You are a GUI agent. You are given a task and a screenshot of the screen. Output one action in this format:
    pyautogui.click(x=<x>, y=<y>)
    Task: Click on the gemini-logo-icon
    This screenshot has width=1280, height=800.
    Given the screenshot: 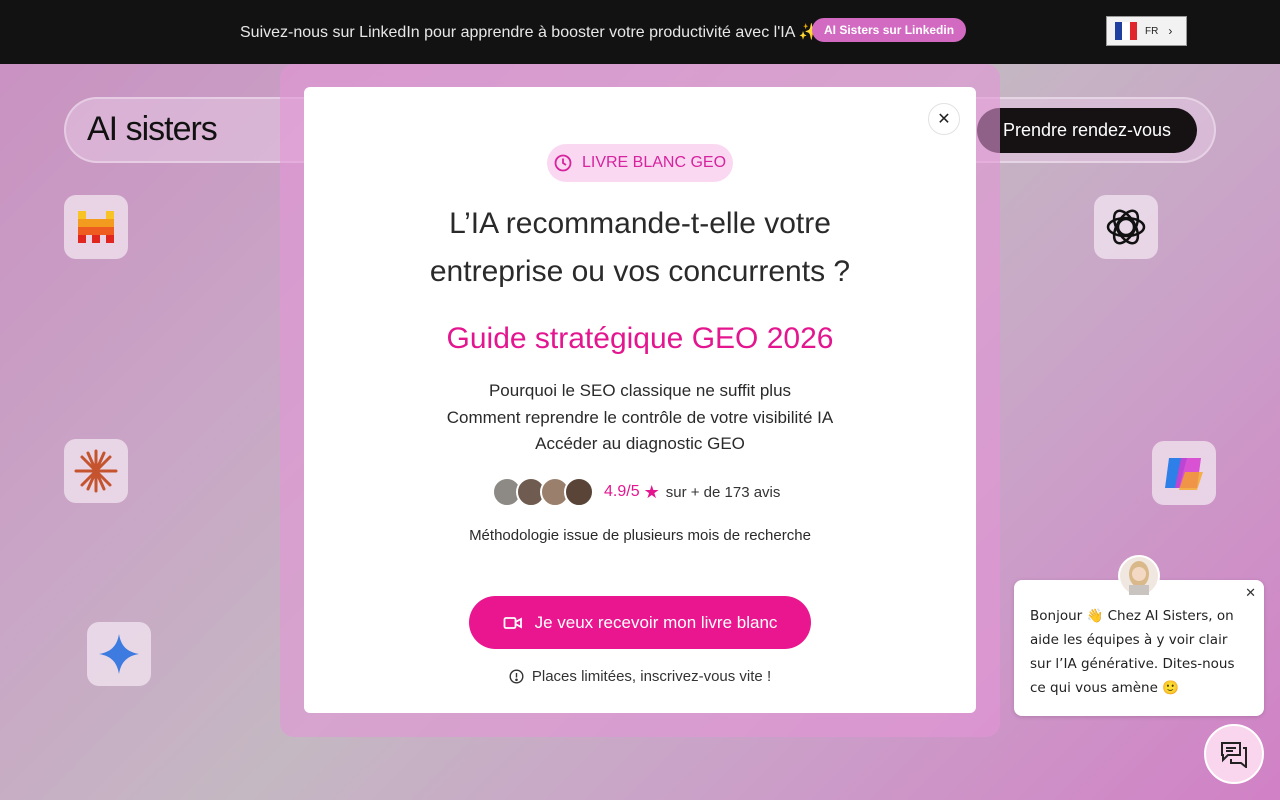 What is the action you would take?
    pyautogui.click(x=119, y=654)
    